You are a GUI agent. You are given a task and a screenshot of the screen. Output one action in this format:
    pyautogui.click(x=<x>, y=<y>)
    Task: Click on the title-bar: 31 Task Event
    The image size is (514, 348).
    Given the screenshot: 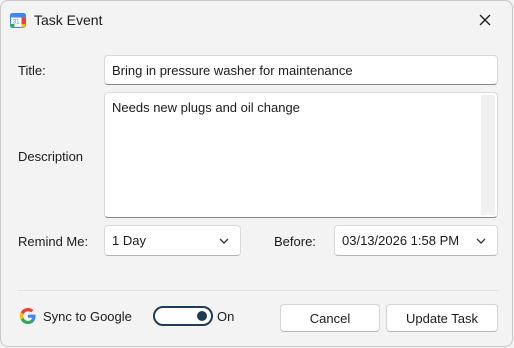 What is the action you would take?
    pyautogui.click(x=256, y=20)
    